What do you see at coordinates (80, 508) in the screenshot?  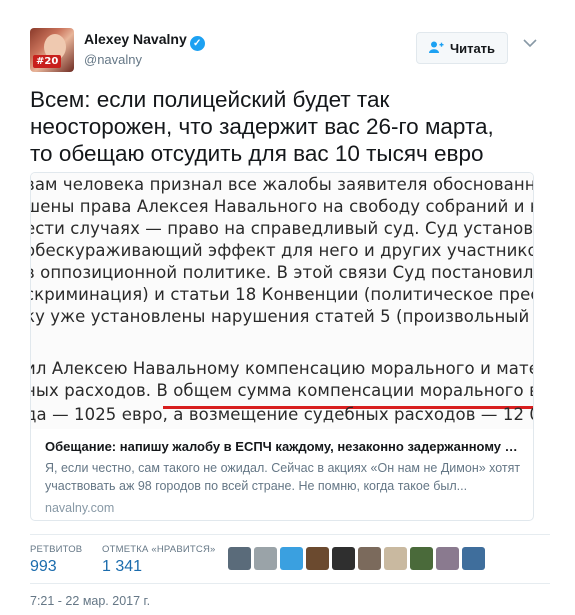 I see `card-domain: navalny.com` at bounding box center [80, 508].